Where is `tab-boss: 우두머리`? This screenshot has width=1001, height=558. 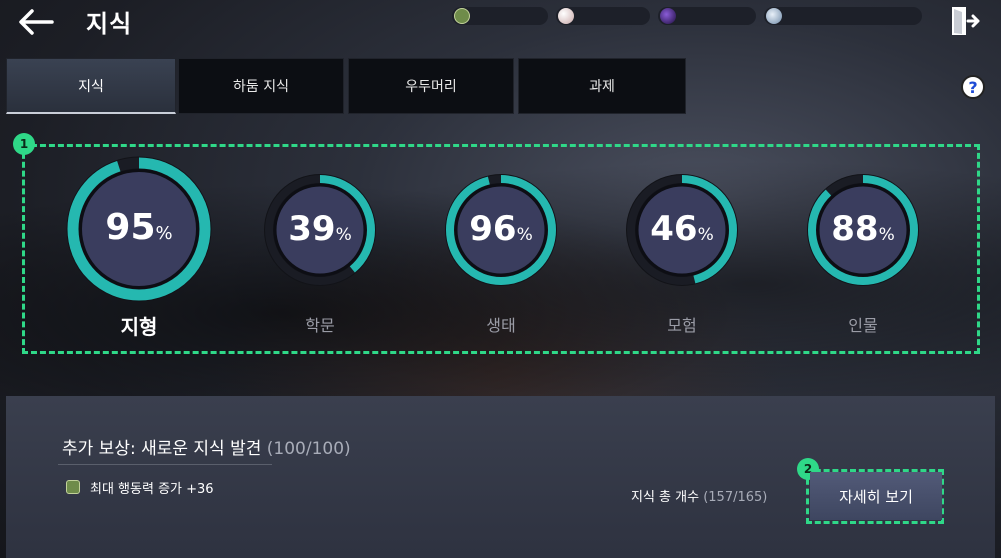 tab-boss: 우두머리 is located at coordinates (431, 86).